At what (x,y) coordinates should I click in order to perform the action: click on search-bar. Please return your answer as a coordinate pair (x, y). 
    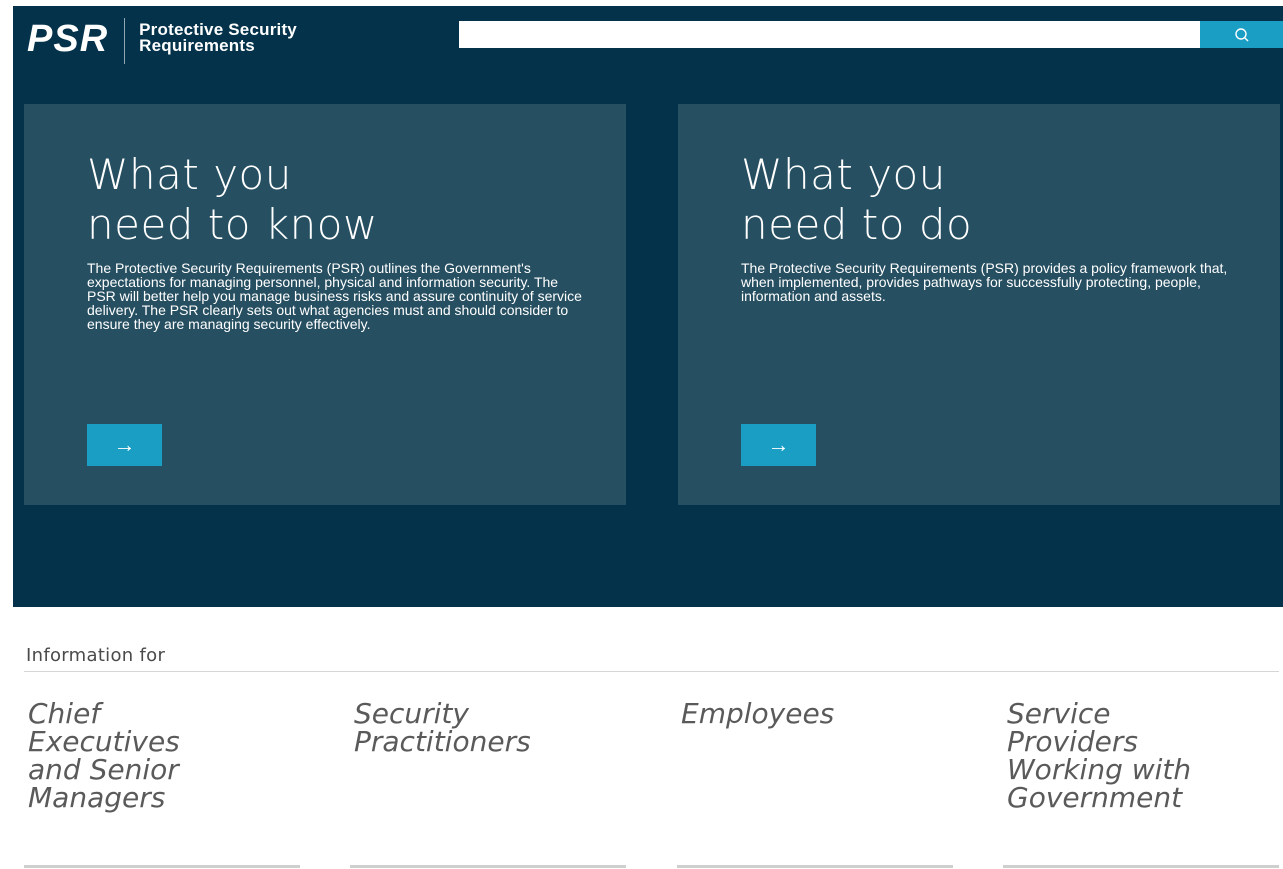
    Looking at the image, I should click on (871, 34).